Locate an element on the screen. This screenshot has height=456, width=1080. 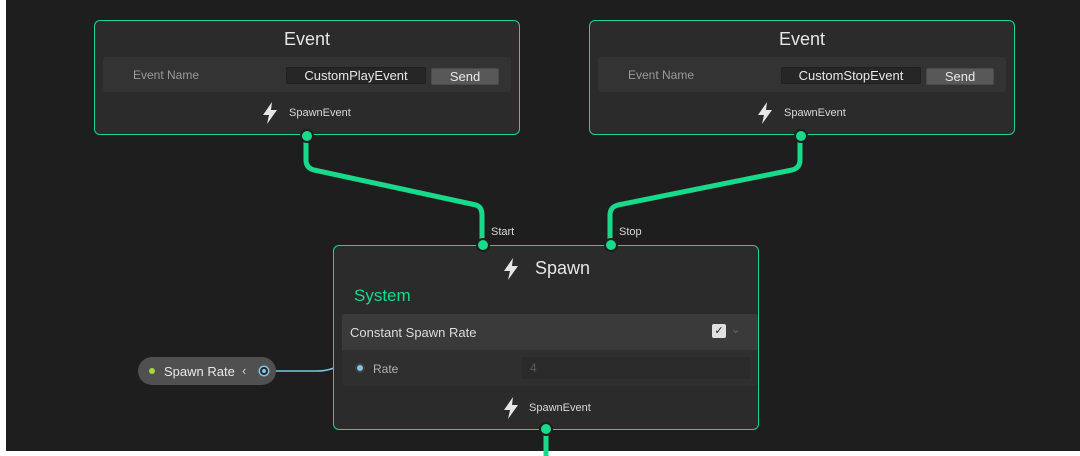
event-name-row: Event Name CustomPlayEvent Send is located at coordinates (307, 74).